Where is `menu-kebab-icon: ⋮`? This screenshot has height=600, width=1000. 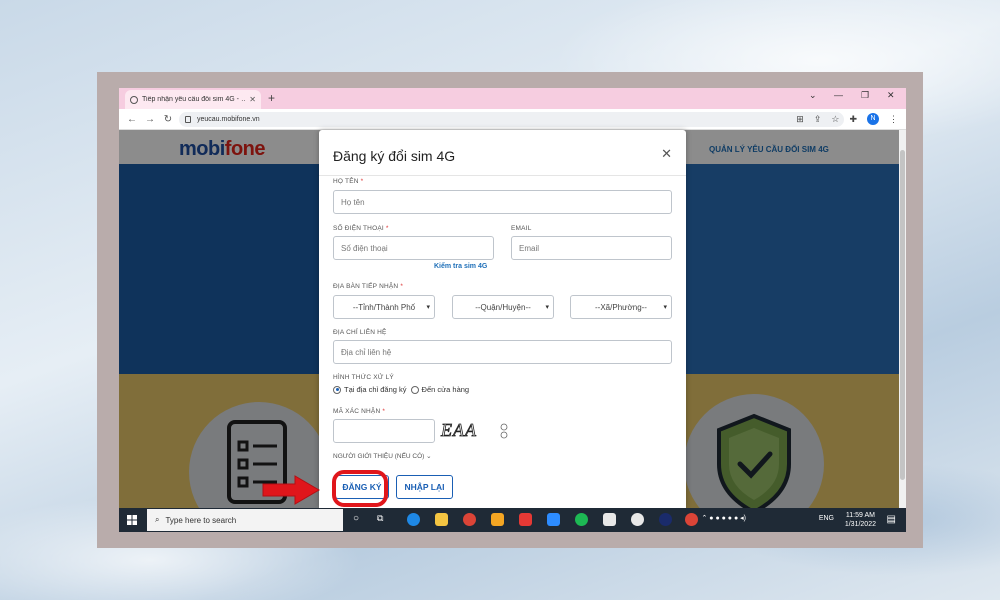
menu-kebab-icon: ⋮ is located at coordinates (893, 119).